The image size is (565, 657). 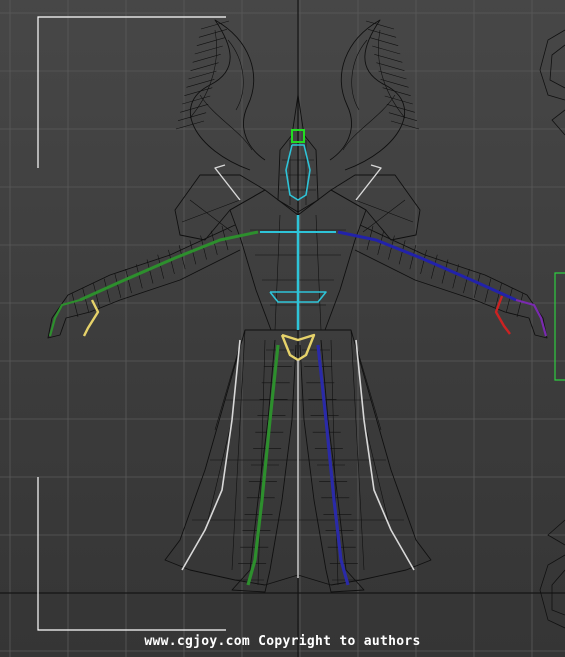 I want to click on horn-right-rings, so click(x=392, y=75).